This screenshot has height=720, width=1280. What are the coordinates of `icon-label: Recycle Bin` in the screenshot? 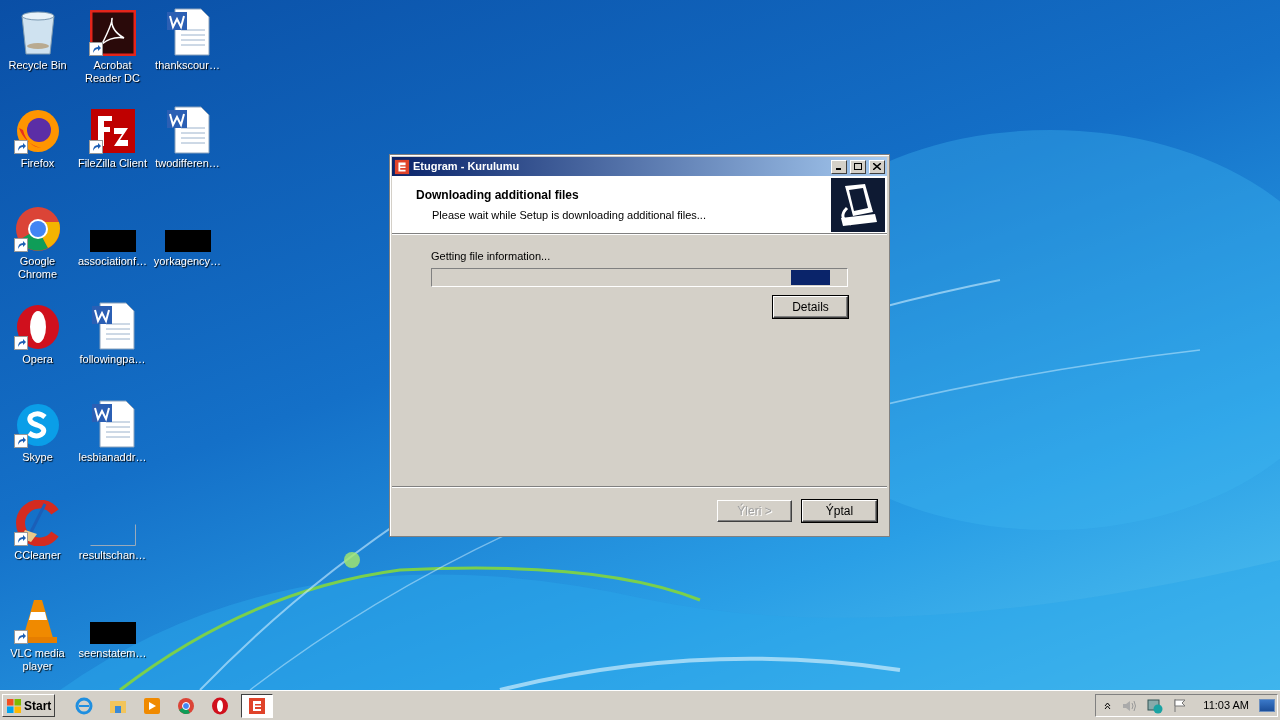 It's located at (37, 65).